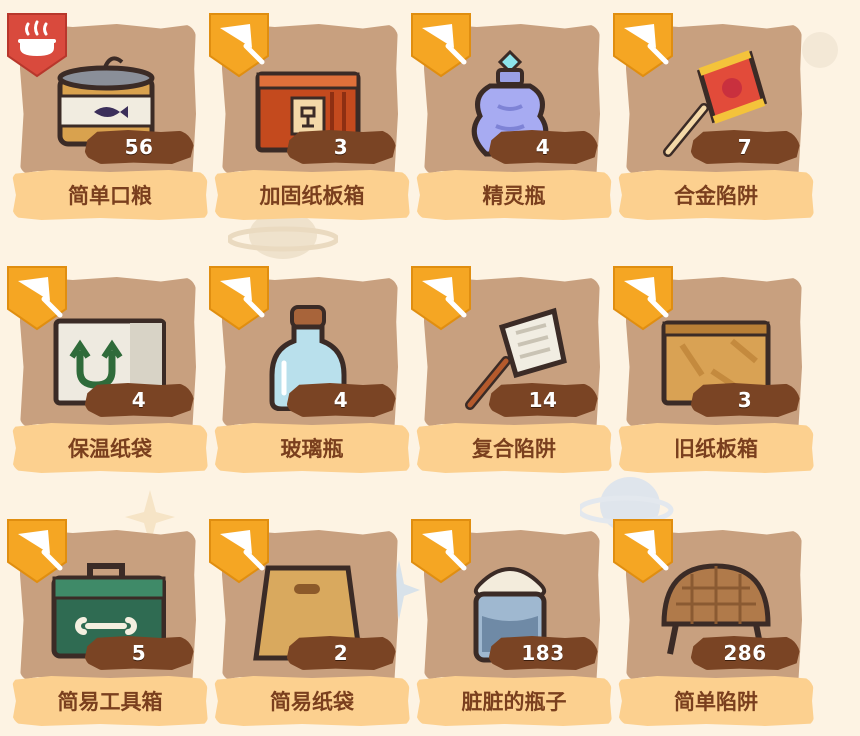 Image resolution: width=860 pixels, height=736 pixels. Describe the element at coordinates (110, 195) in the screenshot. I see `item-name: 简单口粮` at that location.